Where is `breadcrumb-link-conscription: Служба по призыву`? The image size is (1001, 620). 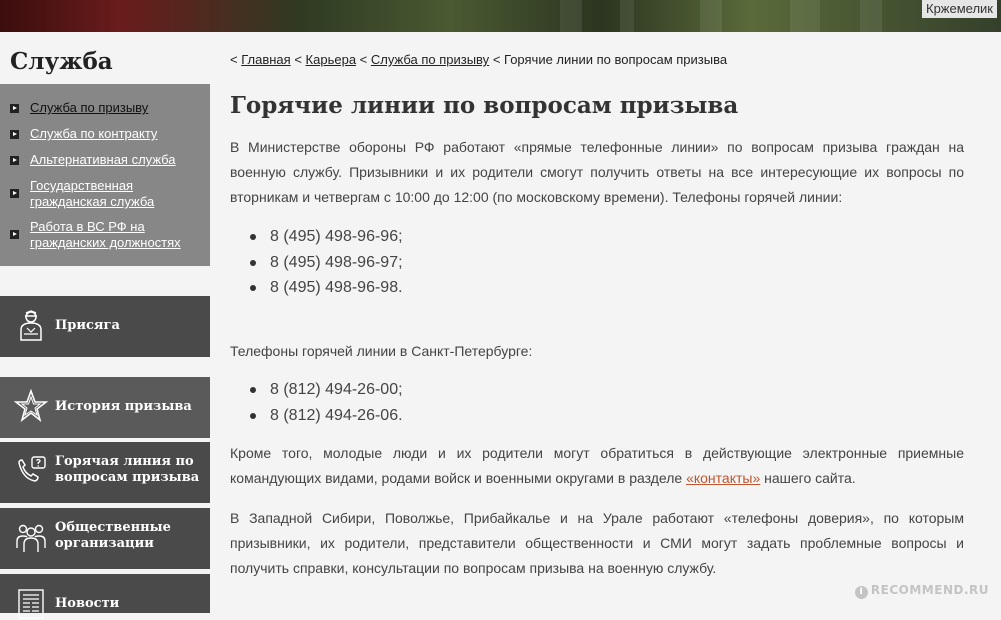
breadcrumb-link-conscription: Служба по призыву is located at coordinates (430, 59).